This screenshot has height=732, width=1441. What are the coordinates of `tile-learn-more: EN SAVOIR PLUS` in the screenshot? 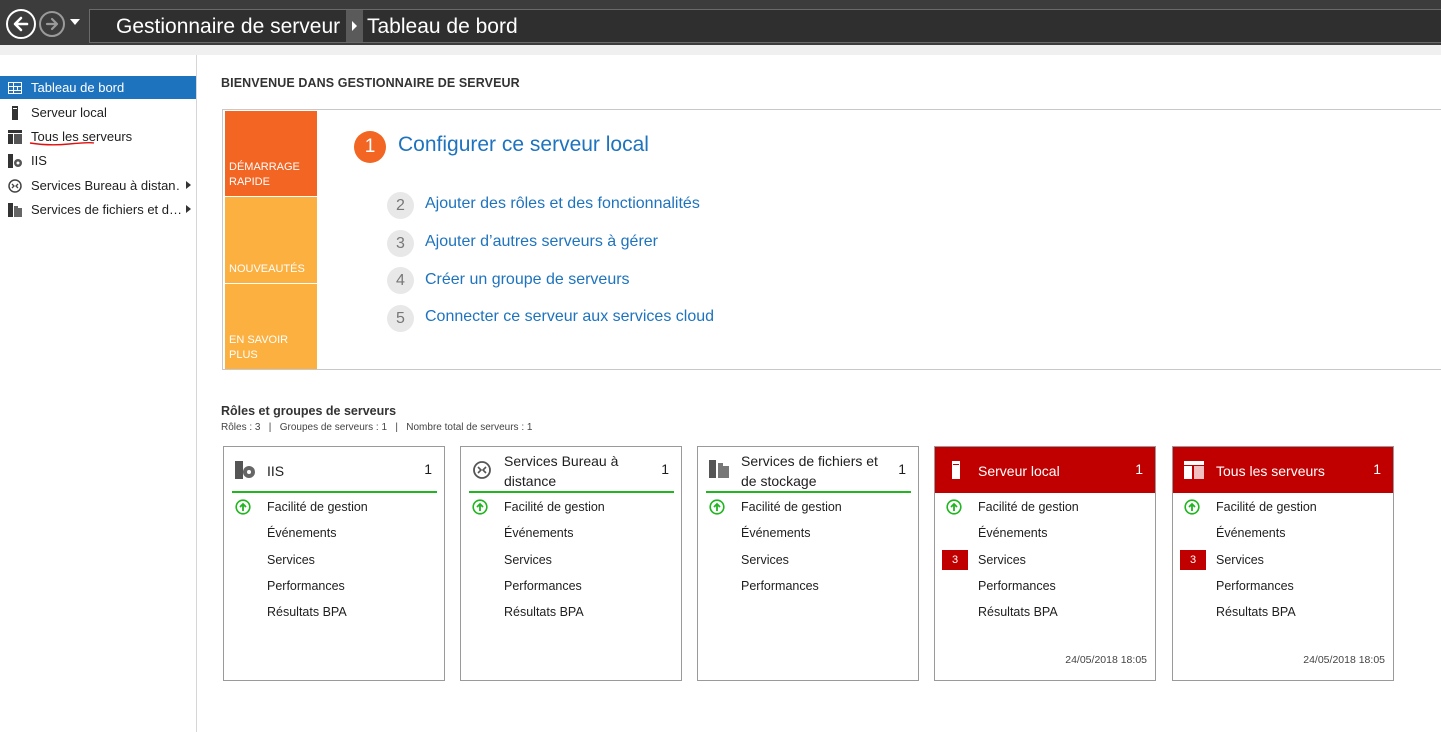 It's located at (271, 326).